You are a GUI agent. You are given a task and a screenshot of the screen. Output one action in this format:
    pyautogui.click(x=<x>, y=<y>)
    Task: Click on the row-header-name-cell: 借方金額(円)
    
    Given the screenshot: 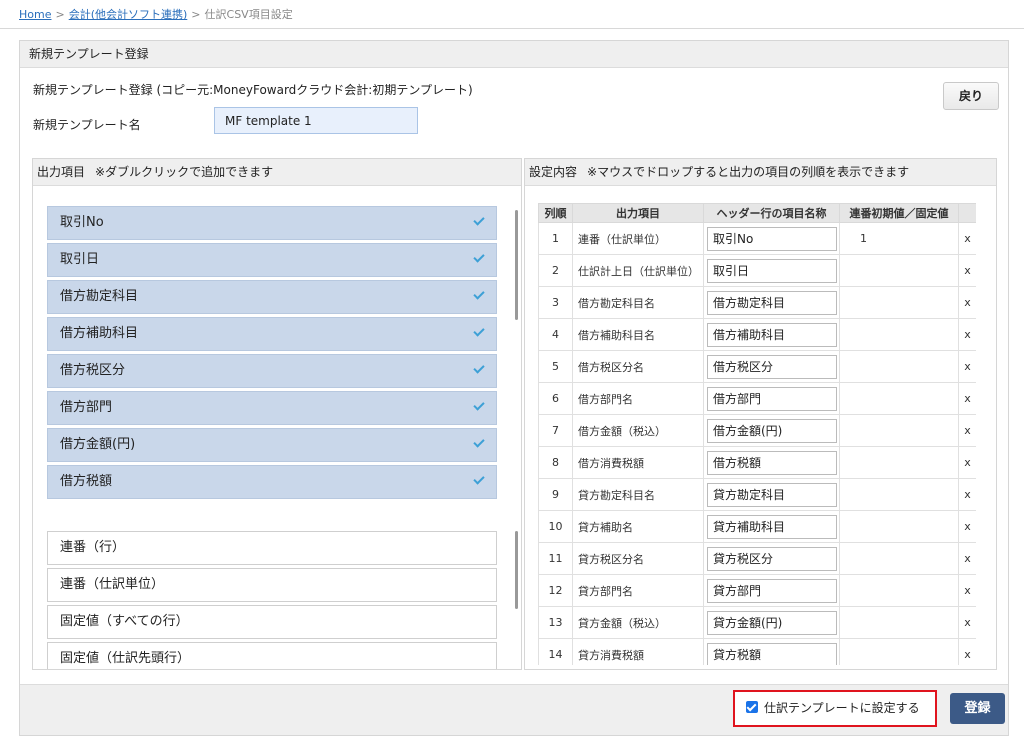 What is the action you would take?
    pyautogui.click(x=771, y=430)
    